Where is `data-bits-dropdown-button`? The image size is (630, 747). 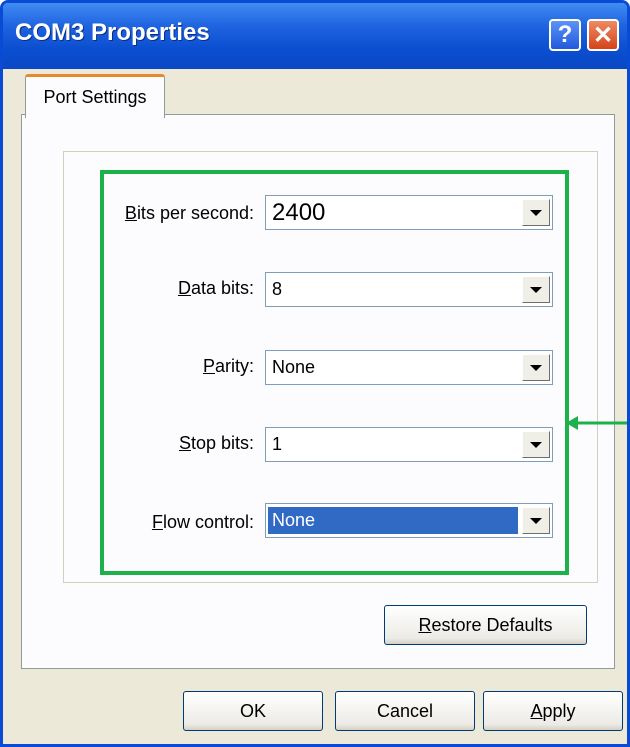
data-bits-dropdown-button is located at coordinates (536, 289).